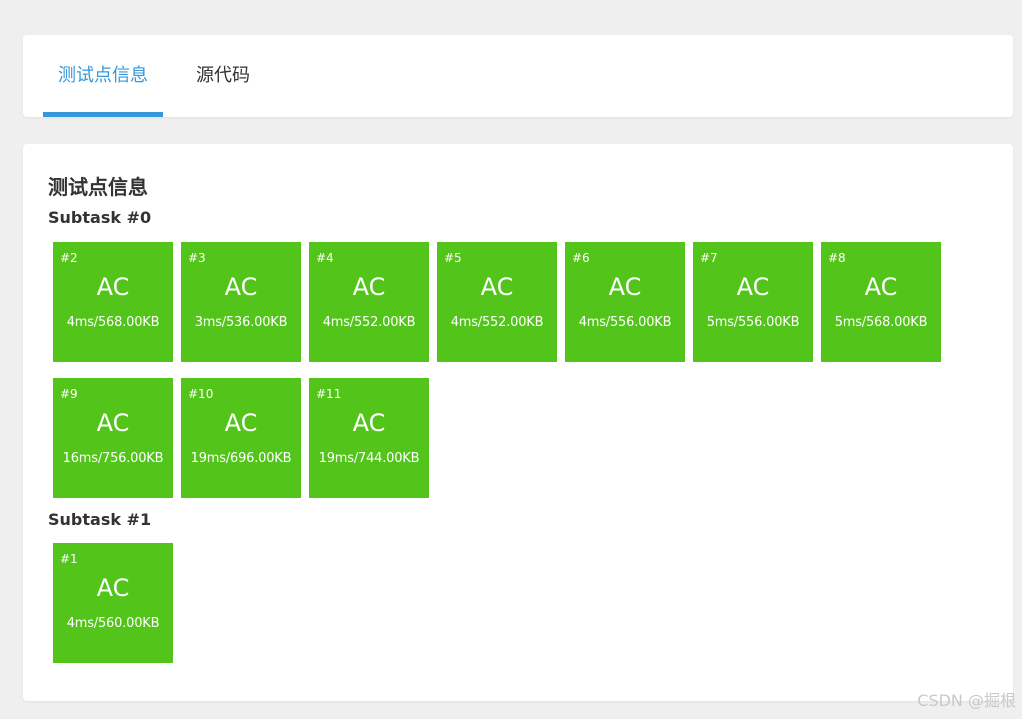 The height and width of the screenshot is (719, 1022). What do you see at coordinates (329, 394) in the screenshot?
I see `testcase-id: #11` at bounding box center [329, 394].